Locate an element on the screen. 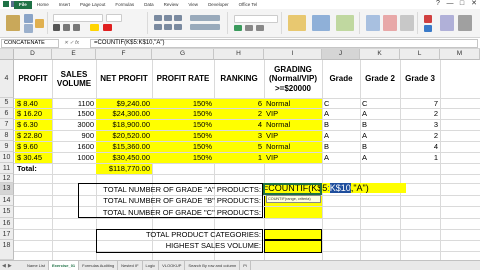 The width and height of the screenshot is (480, 270). header-sales-volume: SALES VOLUME is located at coordinates (74, 79).